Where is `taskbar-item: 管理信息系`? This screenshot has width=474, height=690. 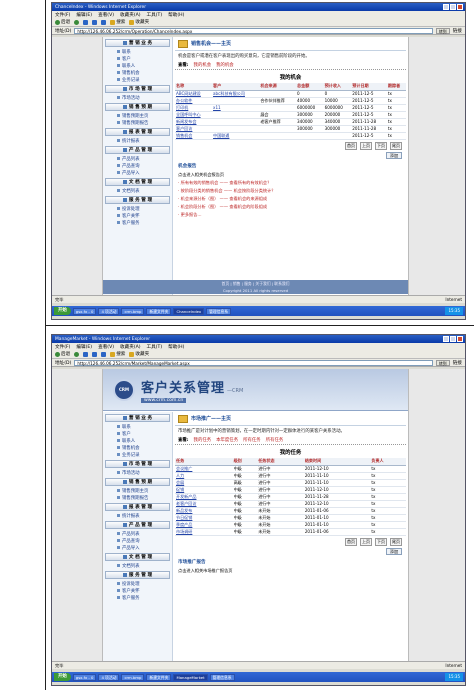 taskbar-item: 管理信息系 is located at coordinates (219, 311).